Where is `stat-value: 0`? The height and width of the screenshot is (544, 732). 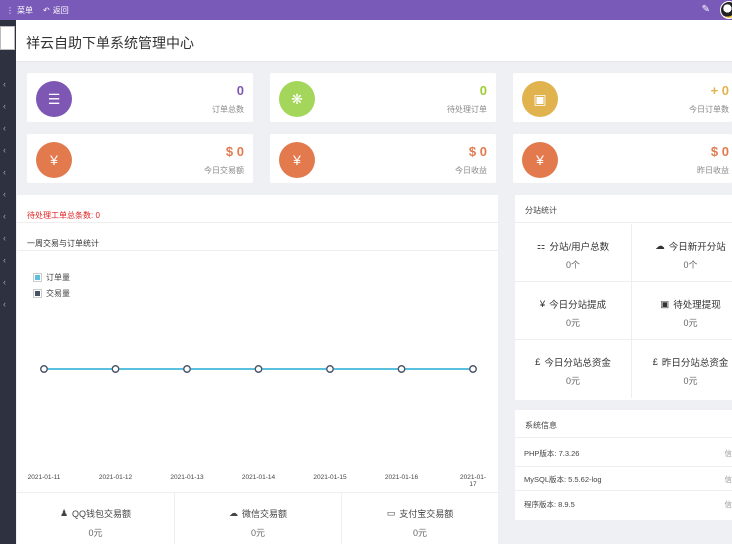 stat-value: 0 is located at coordinates (240, 90).